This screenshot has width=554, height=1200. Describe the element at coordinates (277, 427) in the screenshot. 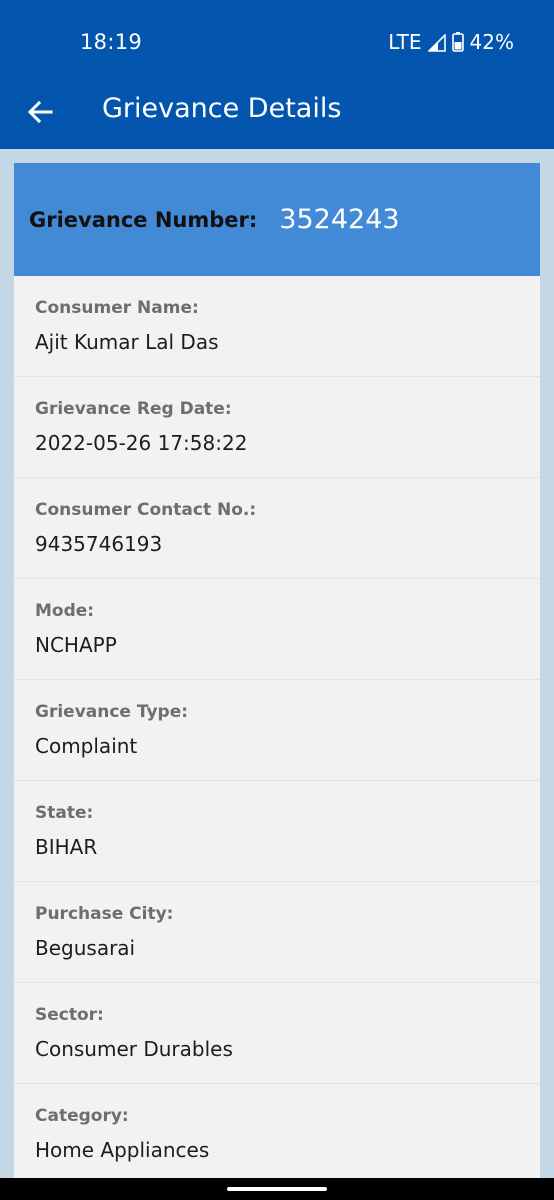

I see `field-grievance-reg-date: Grievance Reg Date: 2022-05-26 17:58:22` at that location.